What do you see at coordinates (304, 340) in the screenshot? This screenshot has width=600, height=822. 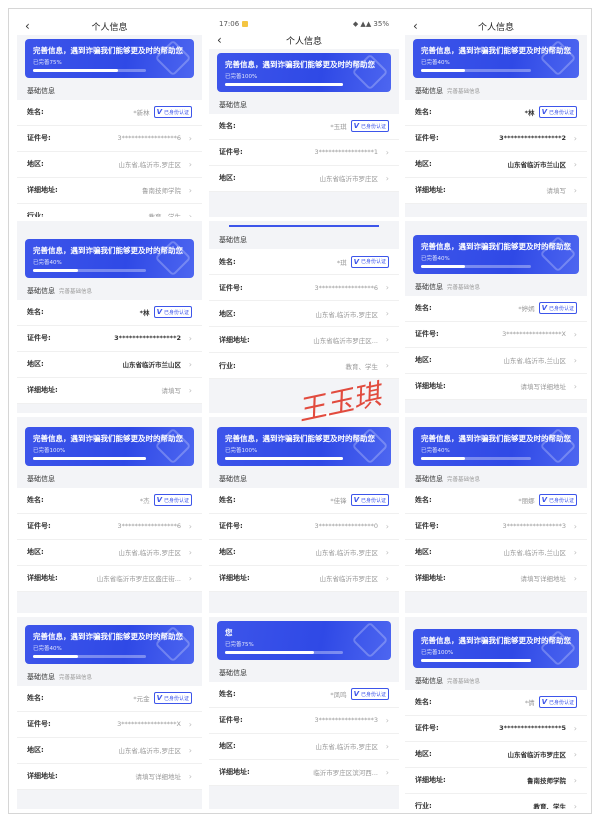 I see `info-row: 详细地址: 山东省临沂市罗庄区... ›` at bounding box center [304, 340].